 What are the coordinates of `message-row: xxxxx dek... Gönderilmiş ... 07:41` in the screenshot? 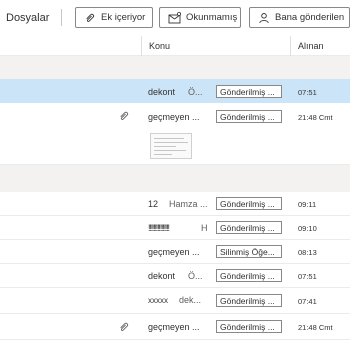 It's located at (175, 301).